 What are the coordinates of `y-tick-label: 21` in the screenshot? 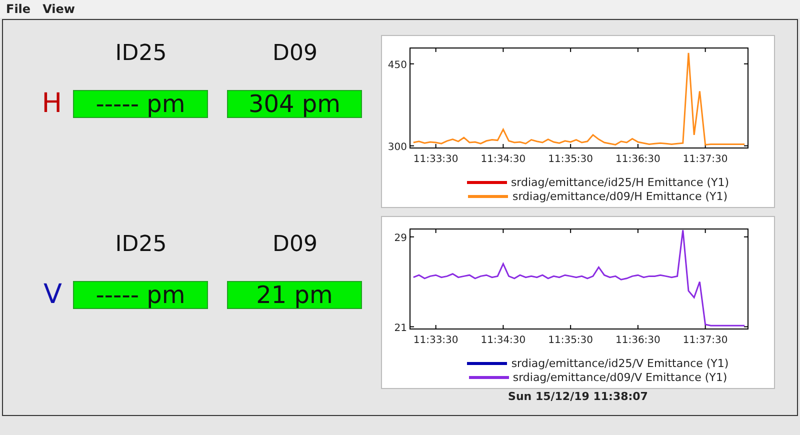 It's located at (400, 328).